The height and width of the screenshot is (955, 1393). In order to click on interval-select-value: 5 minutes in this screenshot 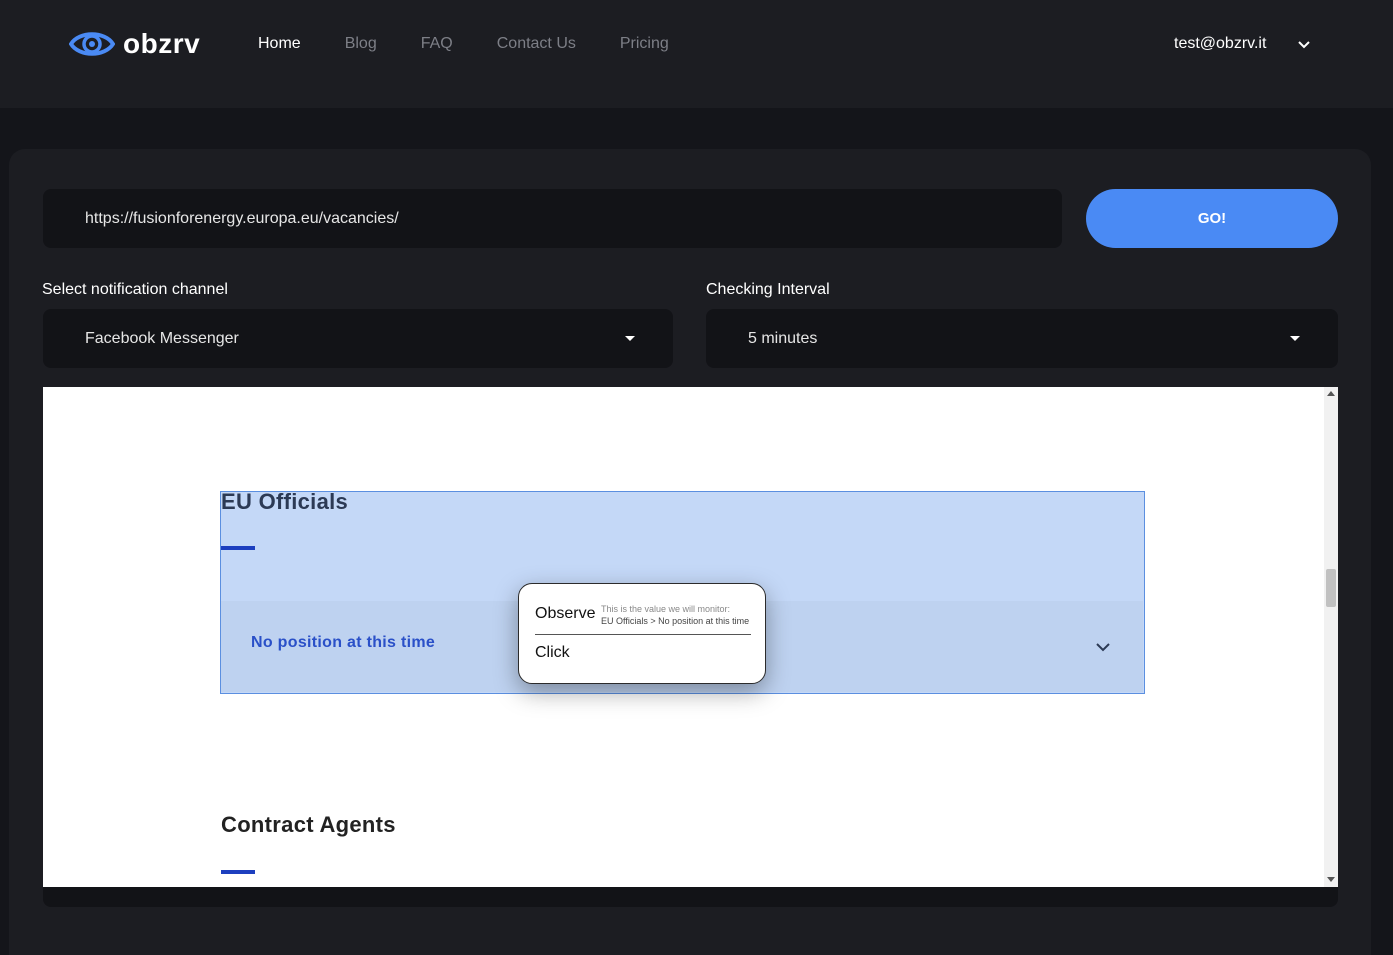, I will do `click(783, 338)`.